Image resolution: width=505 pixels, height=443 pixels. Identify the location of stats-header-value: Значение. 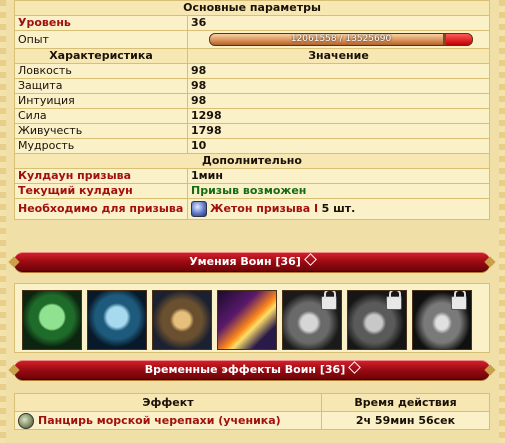
(338, 56).